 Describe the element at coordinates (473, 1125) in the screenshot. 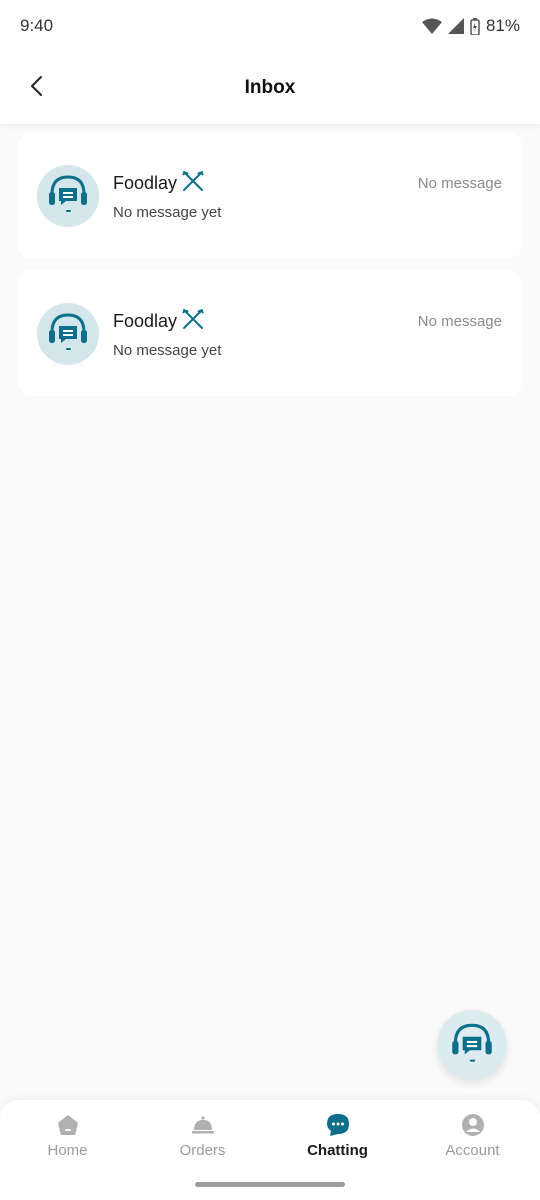

I see `user-icon` at that location.